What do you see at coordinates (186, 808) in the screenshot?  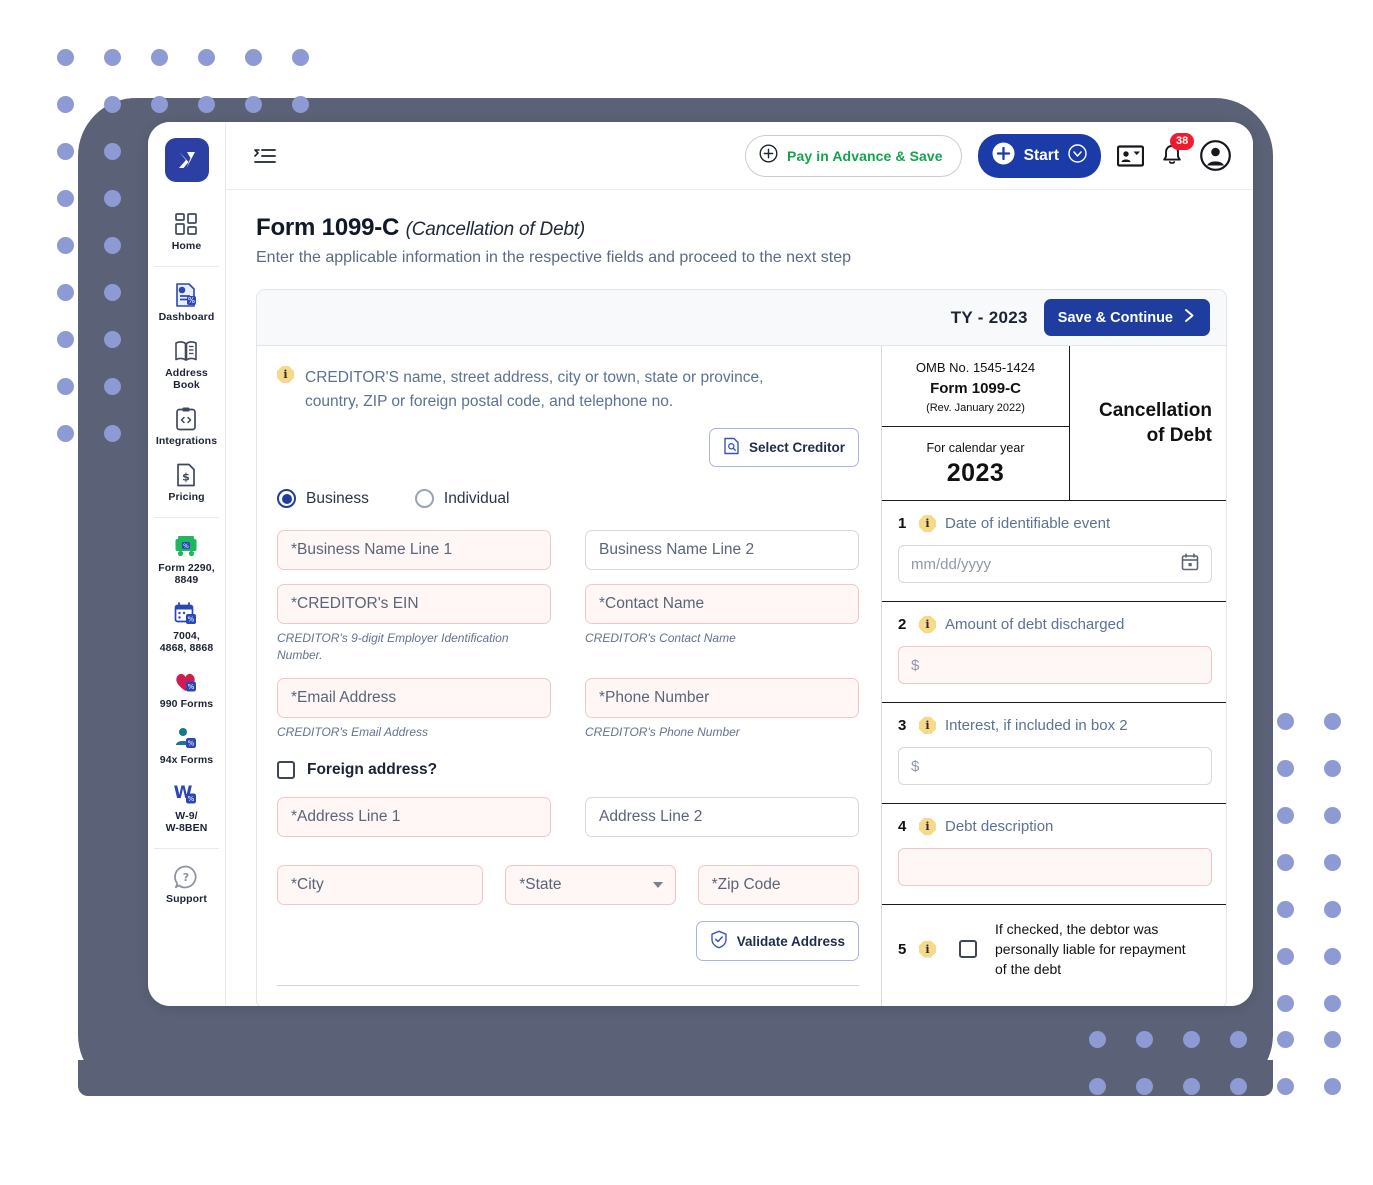 I see `sidebar-item-w-9-w-8ben: W% W-9/W-8BEN` at bounding box center [186, 808].